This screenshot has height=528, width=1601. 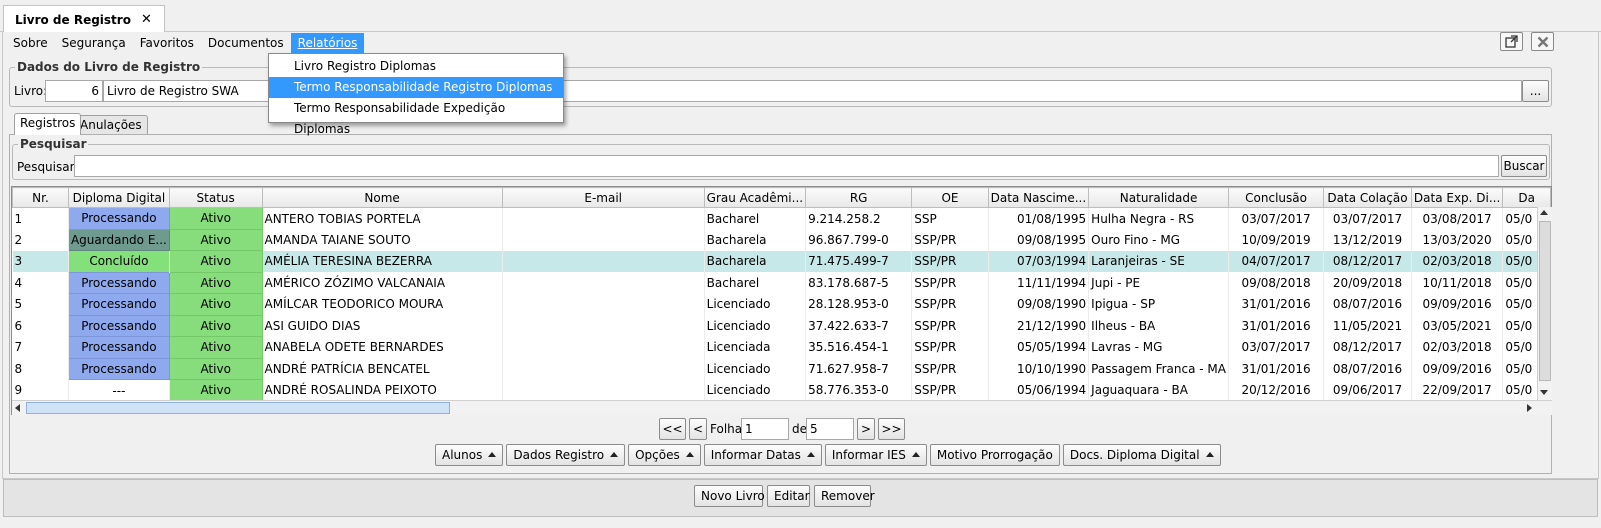 I want to click on cell-nome: AMÉRICO ZÓZIMO VALCANAIA, so click(x=382, y=283).